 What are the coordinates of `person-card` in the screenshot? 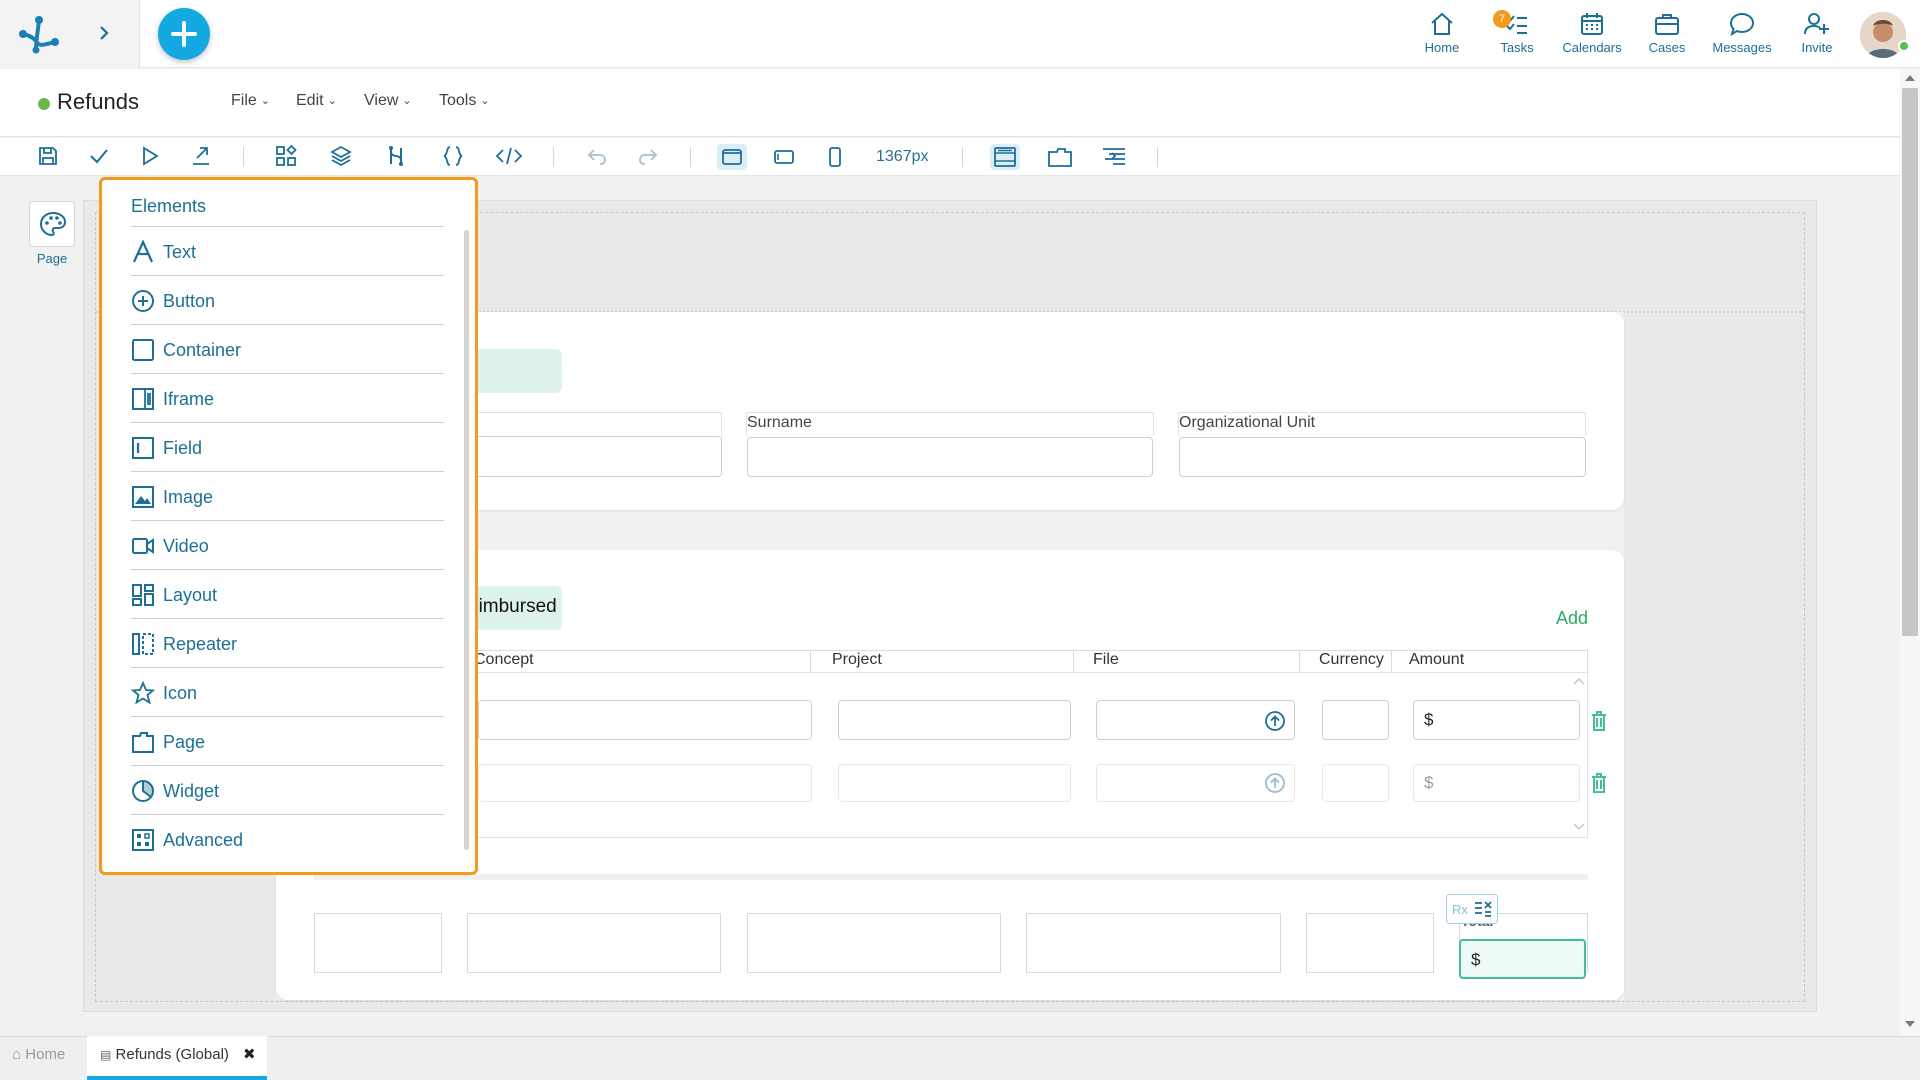 It's located at (950, 411).